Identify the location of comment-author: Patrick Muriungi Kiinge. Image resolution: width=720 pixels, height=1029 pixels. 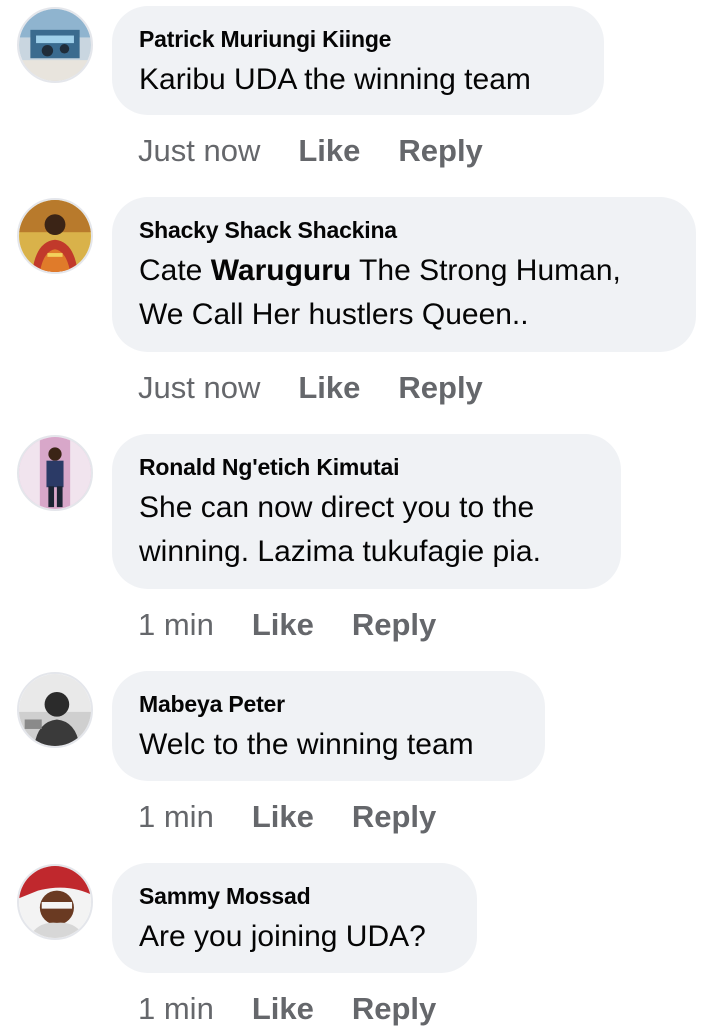
(358, 39).